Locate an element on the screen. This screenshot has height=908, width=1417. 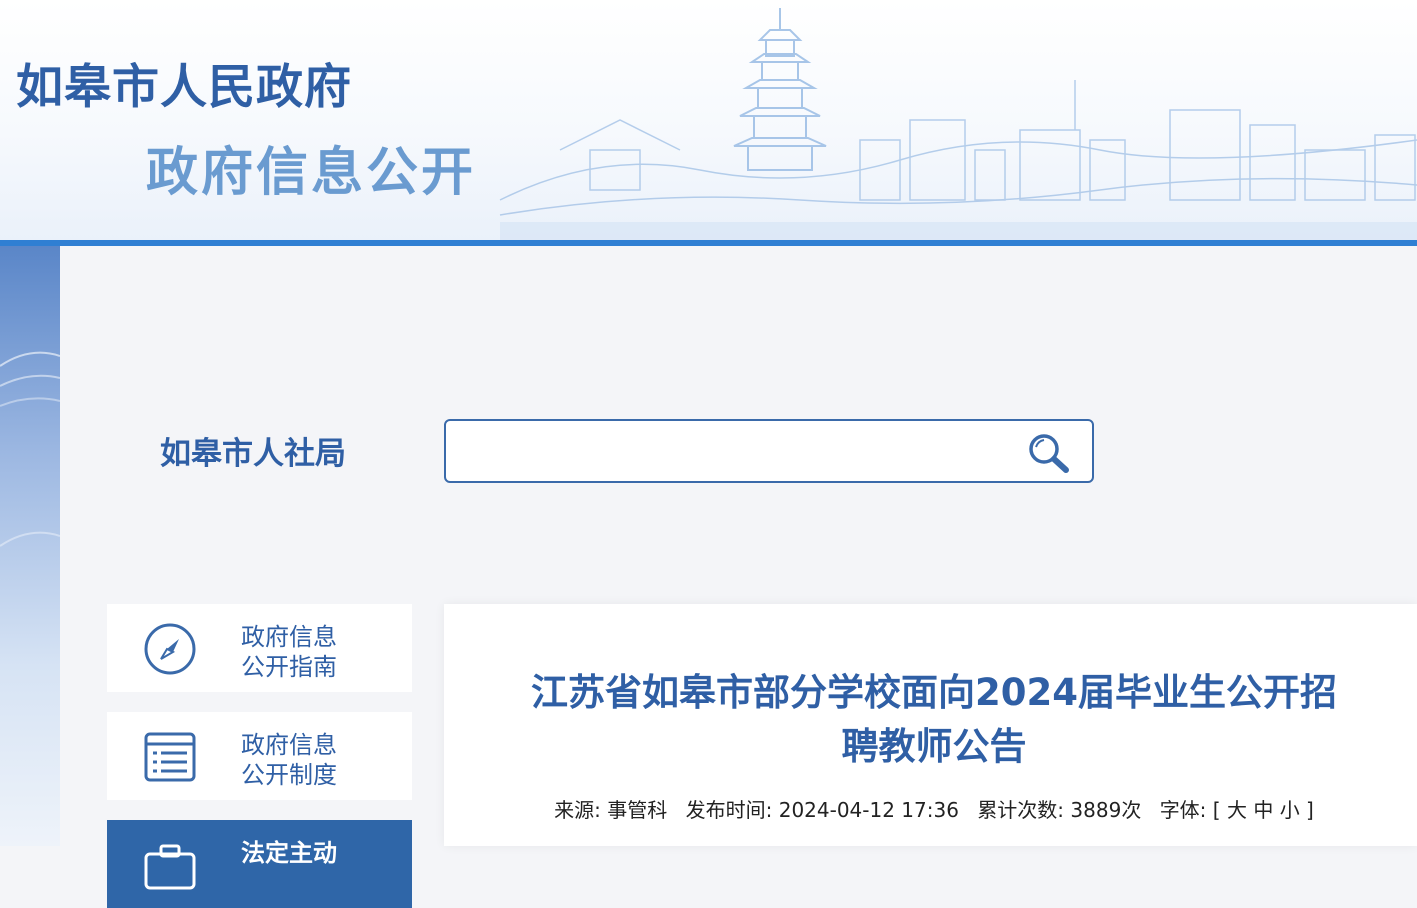
font-size-medium-button: 中 is located at coordinates (1263, 810).